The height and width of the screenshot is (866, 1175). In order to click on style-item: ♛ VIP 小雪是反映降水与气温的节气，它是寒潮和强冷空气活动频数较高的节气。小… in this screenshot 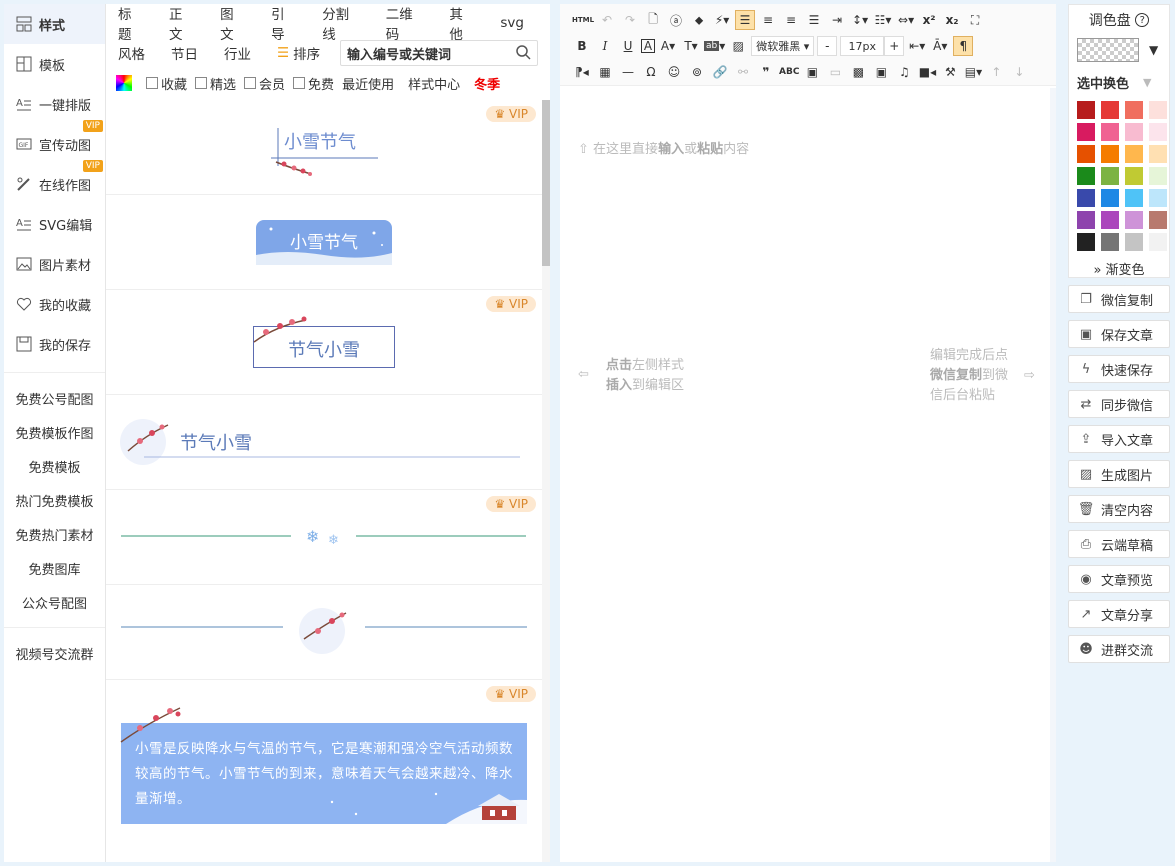, I will do `click(324, 771)`.